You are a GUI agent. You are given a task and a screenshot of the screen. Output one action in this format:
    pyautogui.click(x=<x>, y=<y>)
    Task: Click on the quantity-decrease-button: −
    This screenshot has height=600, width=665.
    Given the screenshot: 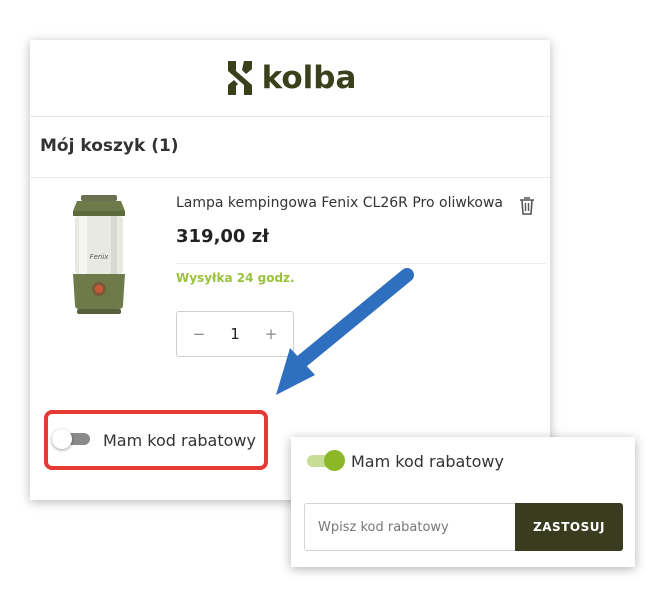 What is the action you would take?
    pyautogui.click(x=199, y=334)
    